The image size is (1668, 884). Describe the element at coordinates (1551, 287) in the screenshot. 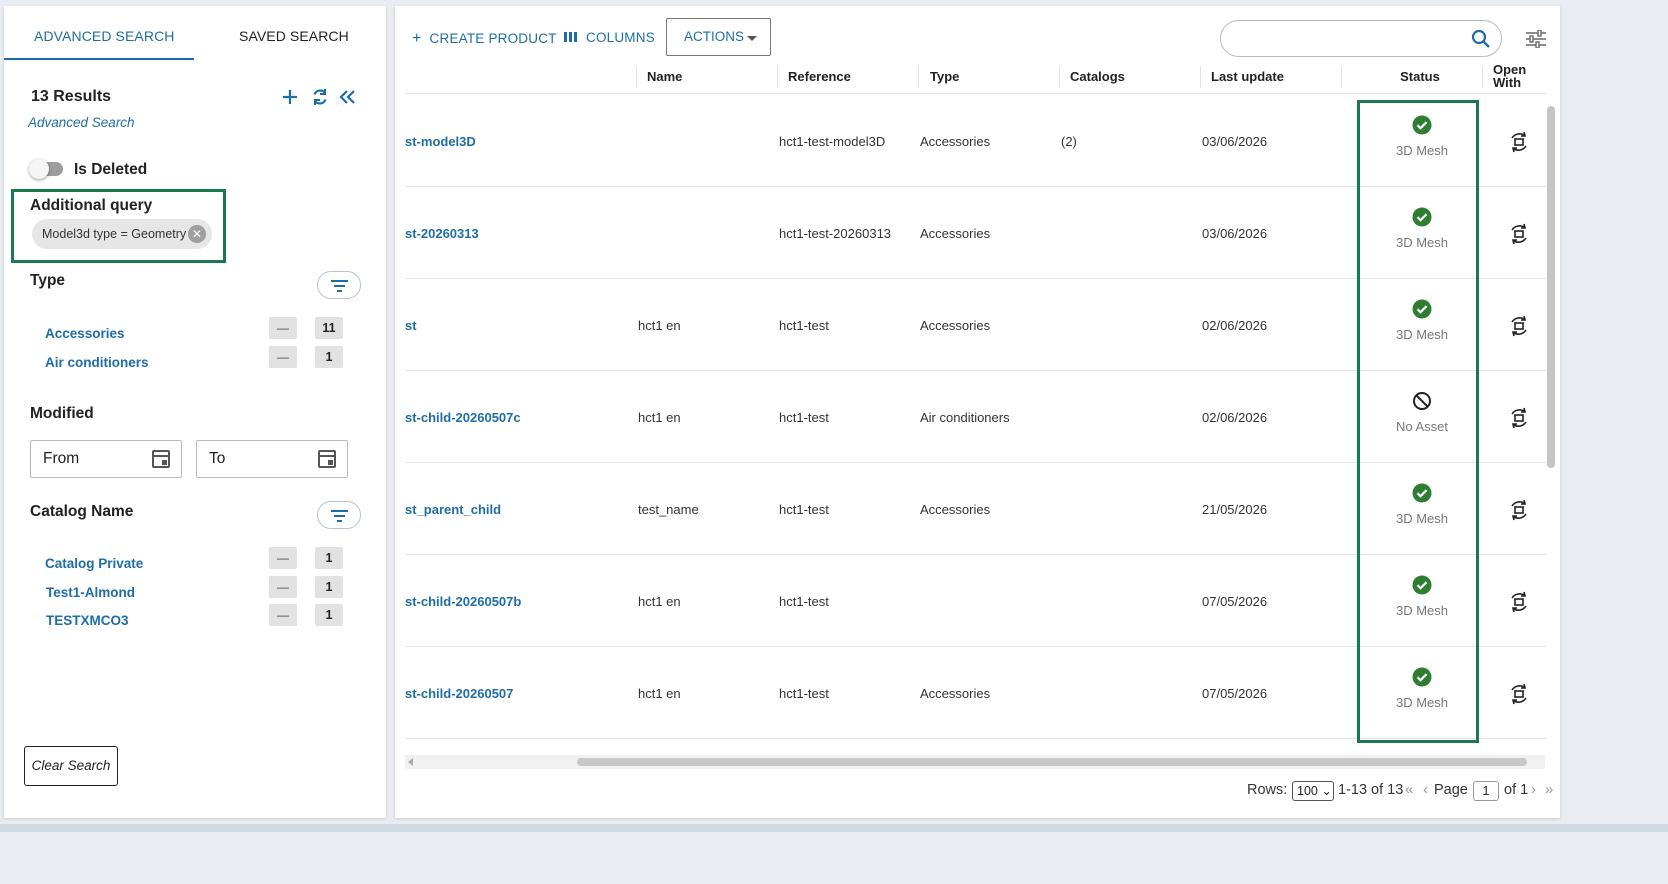

I see `vertical-scroll-thumb` at that location.